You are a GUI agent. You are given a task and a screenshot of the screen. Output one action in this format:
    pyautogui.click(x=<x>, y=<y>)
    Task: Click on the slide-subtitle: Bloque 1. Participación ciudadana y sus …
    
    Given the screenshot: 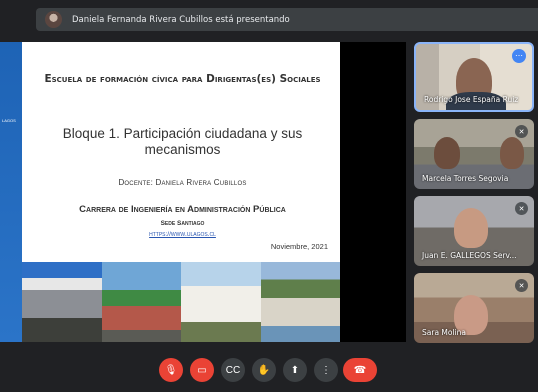 What is the action you would take?
    pyautogui.click(x=182, y=141)
    